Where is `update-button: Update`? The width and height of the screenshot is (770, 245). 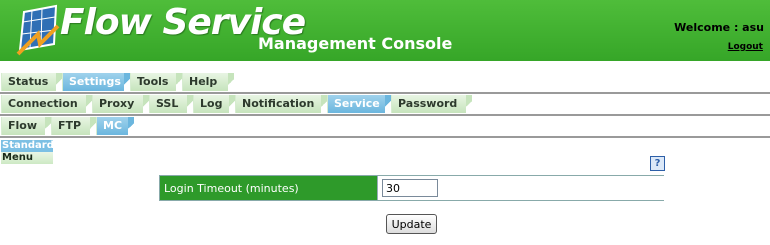 update-button: Update is located at coordinates (411, 224).